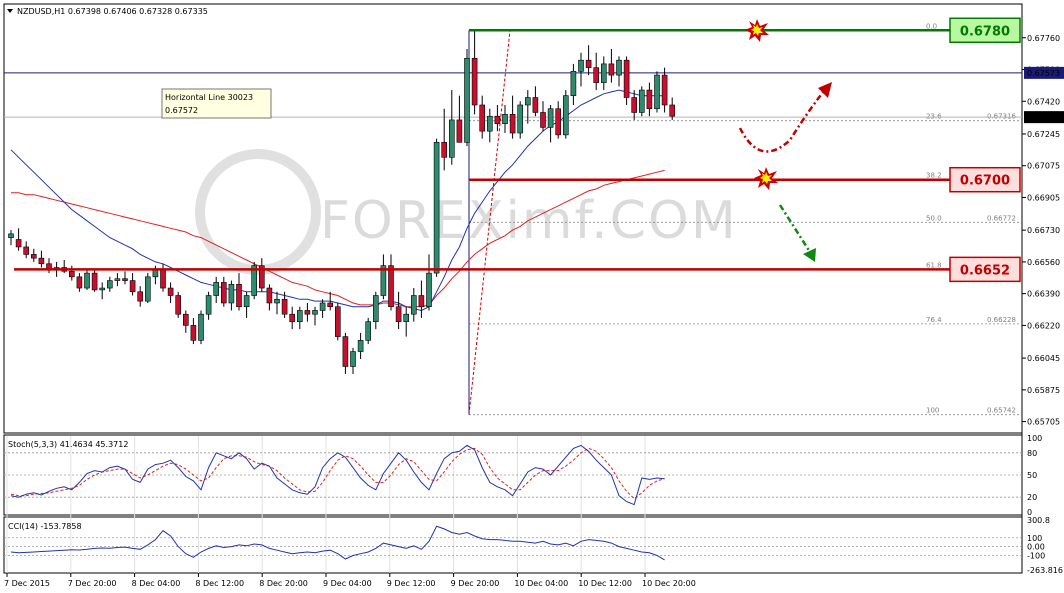 Image resolution: width=1064 pixels, height=593 pixels. Describe the element at coordinates (513, 545) in the screenshot. I see `cci-panel-frame` at that location.